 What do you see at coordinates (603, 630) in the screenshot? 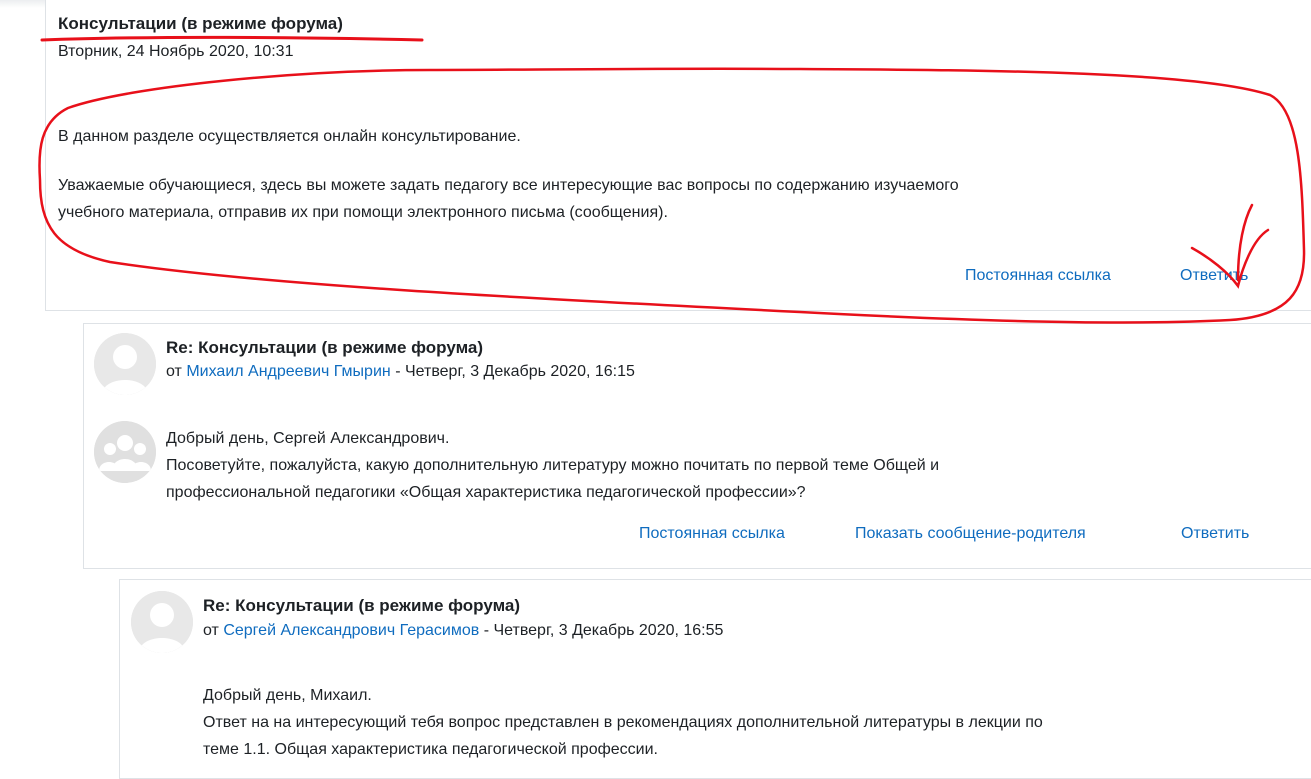
I see `reply-date: - Четверг, 3 Декабрь 2020, 16:55` at bounding box center [603, 630].